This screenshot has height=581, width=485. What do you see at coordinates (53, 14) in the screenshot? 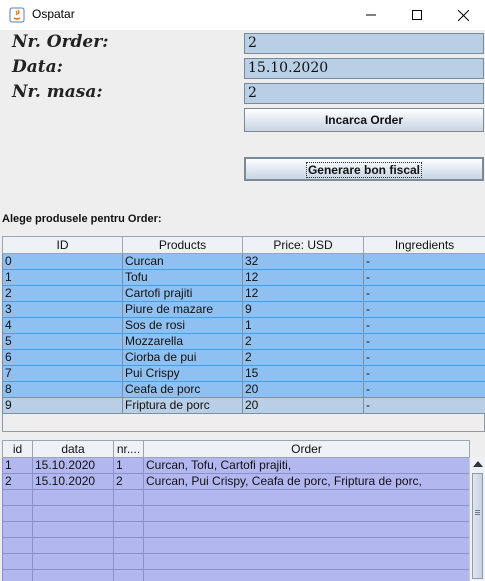
I see `window-title: Ospatar` at bounding box center [53, 14].